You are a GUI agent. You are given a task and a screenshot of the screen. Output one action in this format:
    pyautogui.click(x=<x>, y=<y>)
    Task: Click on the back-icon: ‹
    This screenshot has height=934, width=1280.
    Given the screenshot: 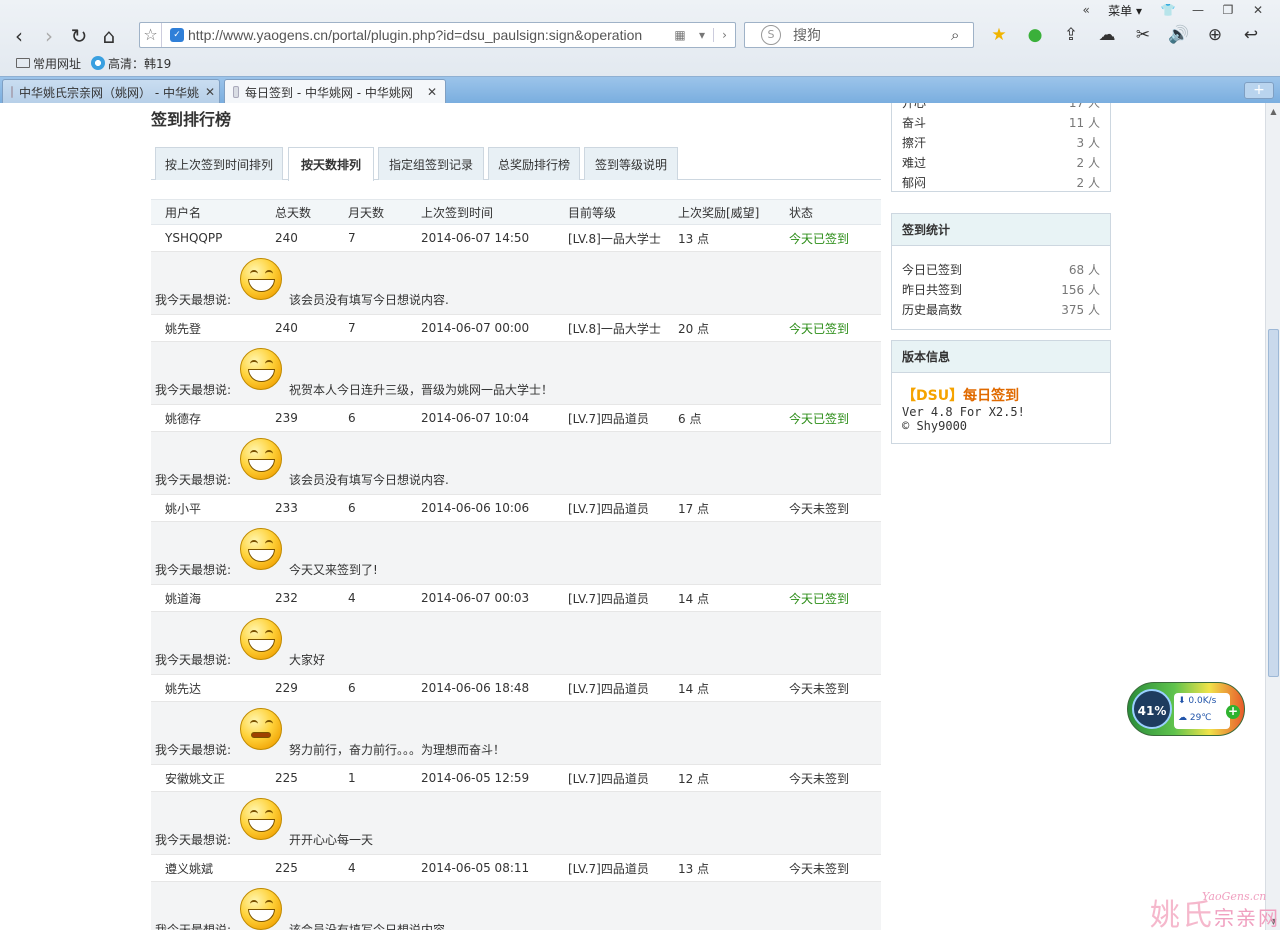 What is the action you would take?
    pyautogui.click(x=19, y=36)
    